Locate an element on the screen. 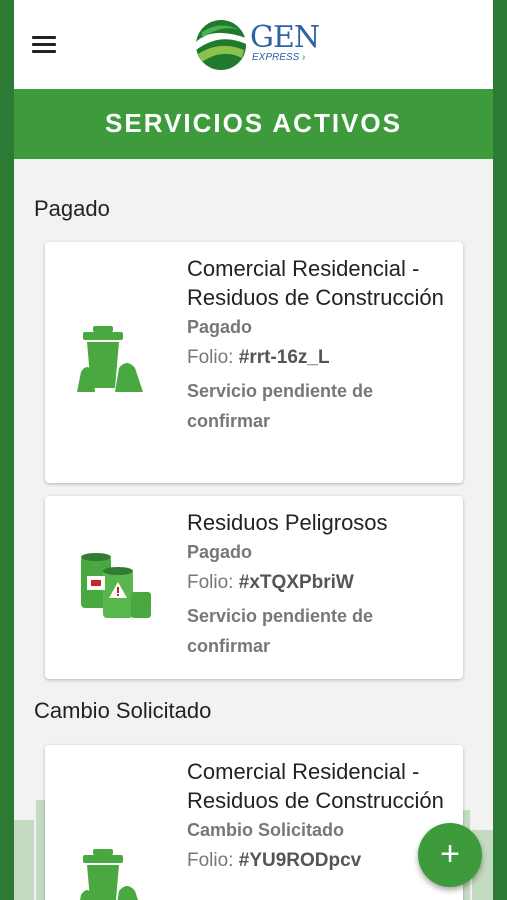  hamburger-menu-icon is located at coordinates (44, 45).